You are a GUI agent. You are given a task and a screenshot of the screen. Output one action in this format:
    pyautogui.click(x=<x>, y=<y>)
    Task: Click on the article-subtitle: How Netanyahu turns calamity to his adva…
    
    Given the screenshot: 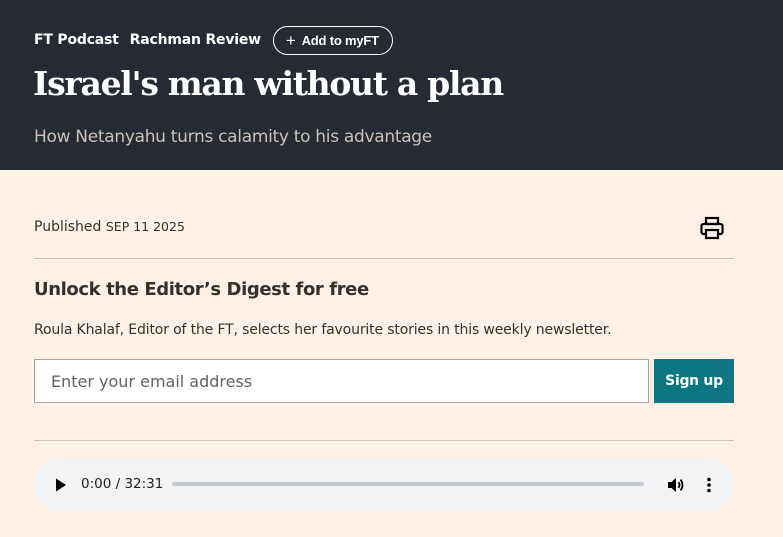 What is the action you would take?
    pyautogui.click(x=233, y=137)
    